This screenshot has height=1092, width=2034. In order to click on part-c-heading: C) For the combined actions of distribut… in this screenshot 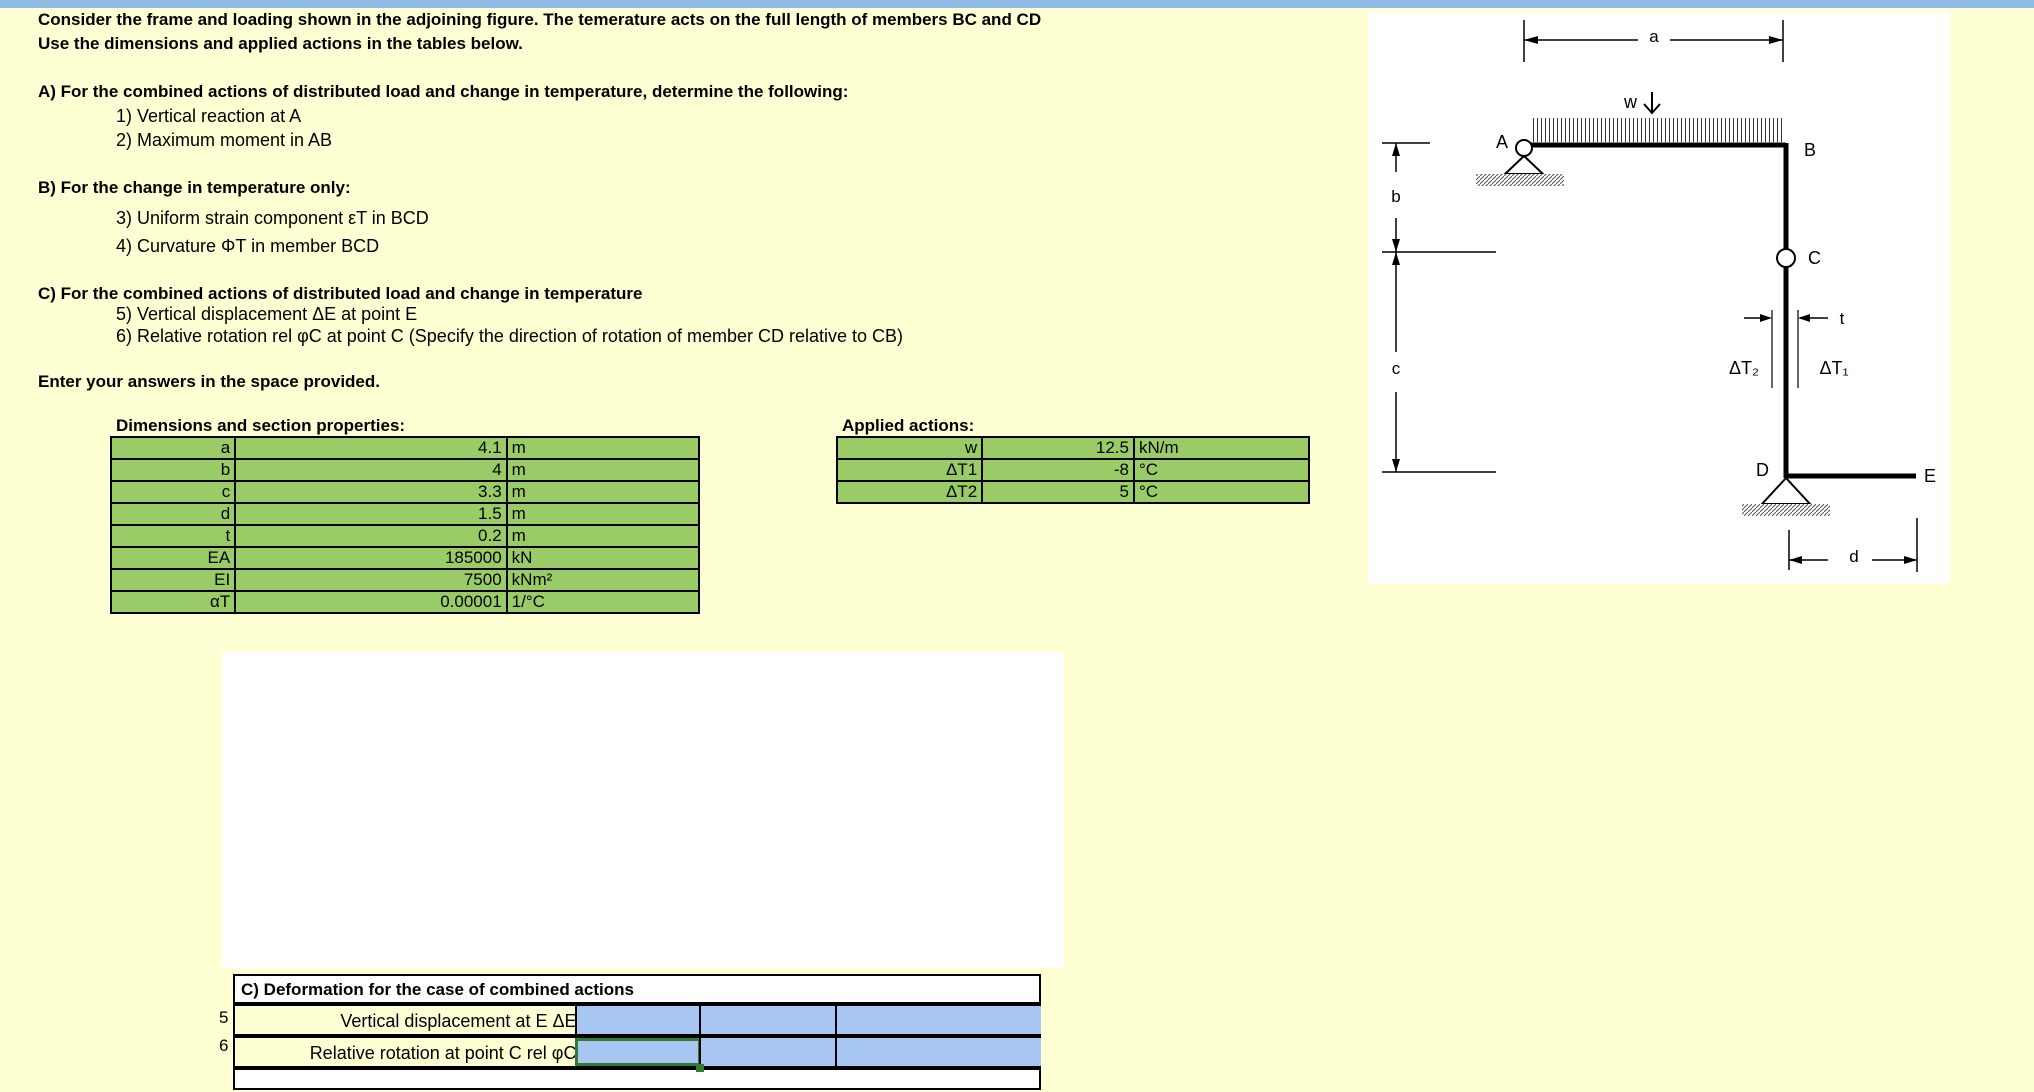, I will do `click(340, 293)`.